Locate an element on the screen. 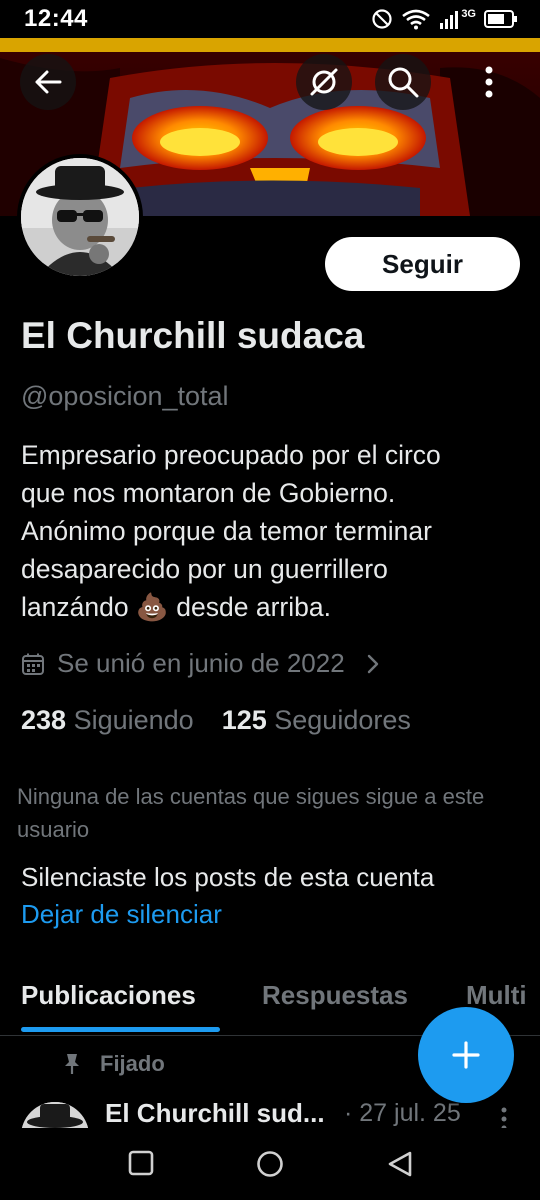 This screenshot has height=1200, width=540. recent-apps-icon is located at coordinates (141, 1163).